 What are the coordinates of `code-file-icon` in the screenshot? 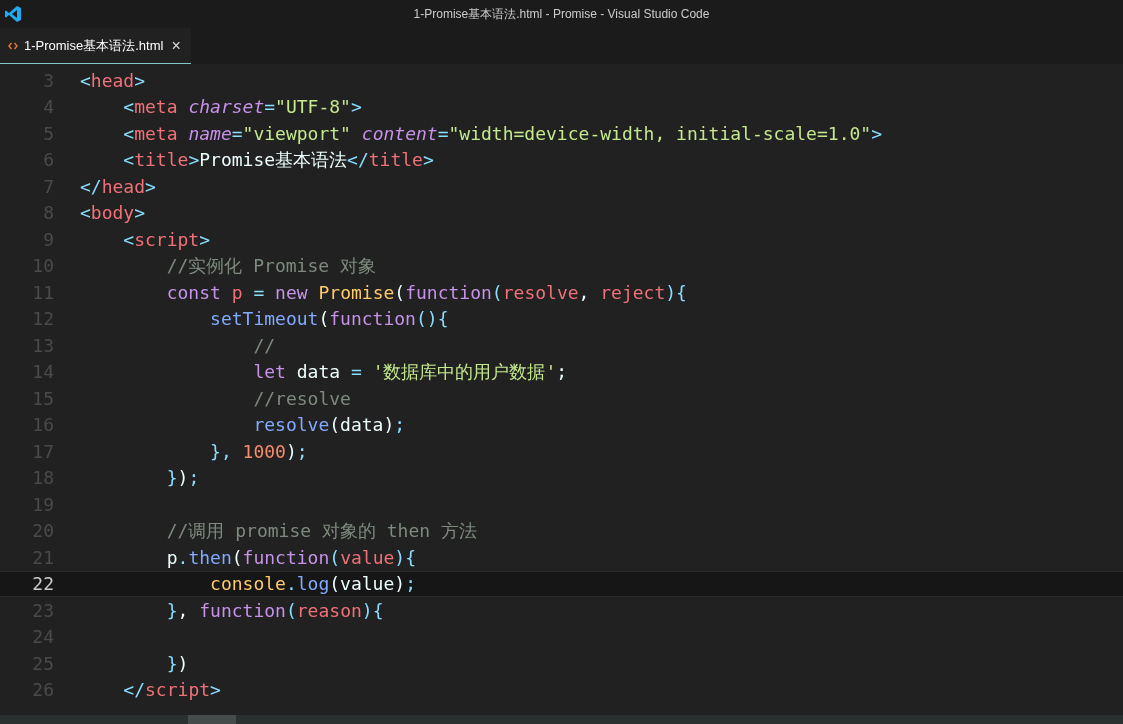 It's located at (13, 45).